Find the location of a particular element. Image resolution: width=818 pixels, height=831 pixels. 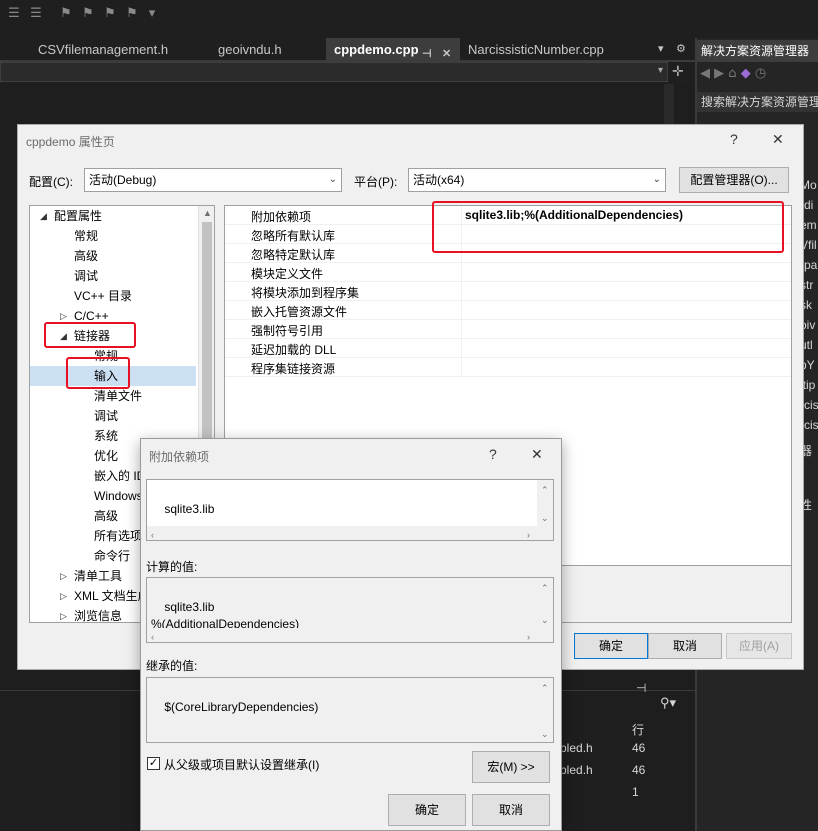

tab-label: cppdemo.cpp is located at coordinates (376, 49).